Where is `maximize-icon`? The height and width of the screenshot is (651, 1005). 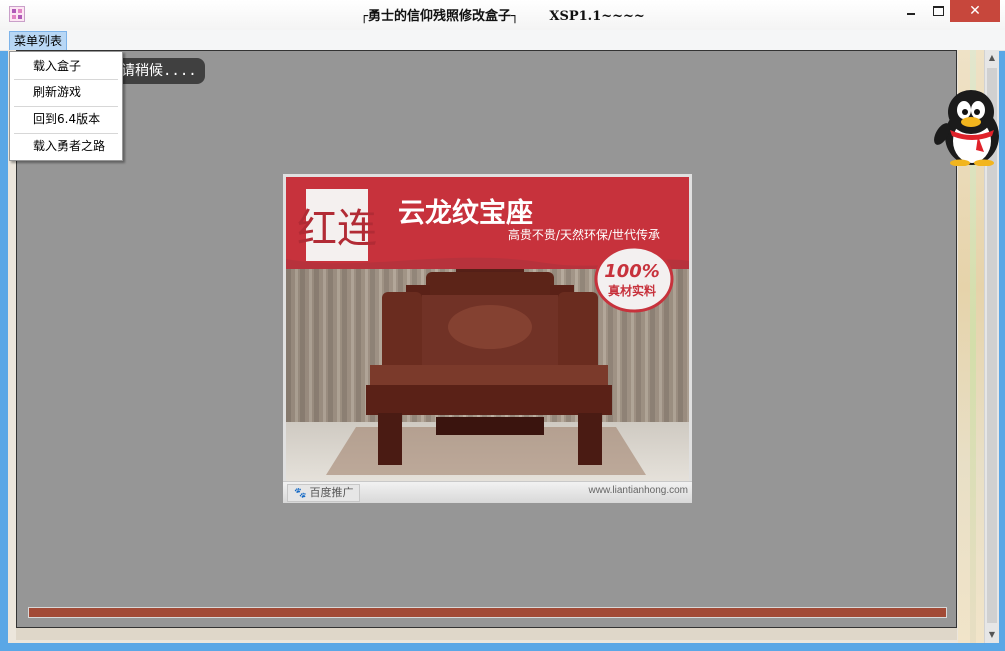 maximize-icon is located at coordinates (938, 11).